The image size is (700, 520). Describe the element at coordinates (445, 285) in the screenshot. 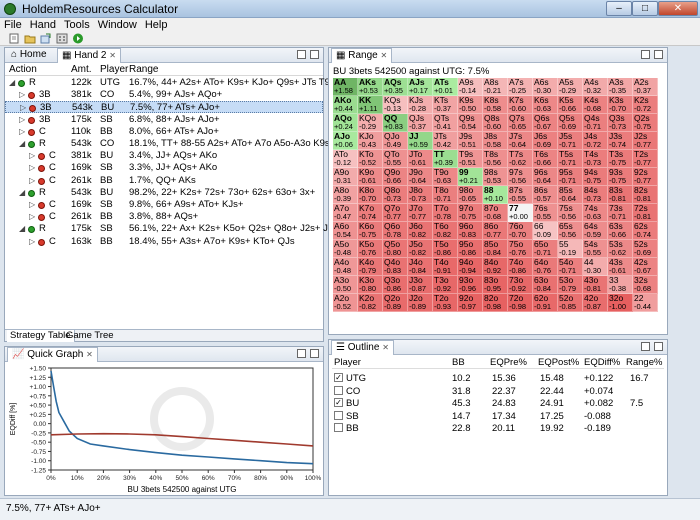

I see `range-cell: T3o -0.92` at that location.